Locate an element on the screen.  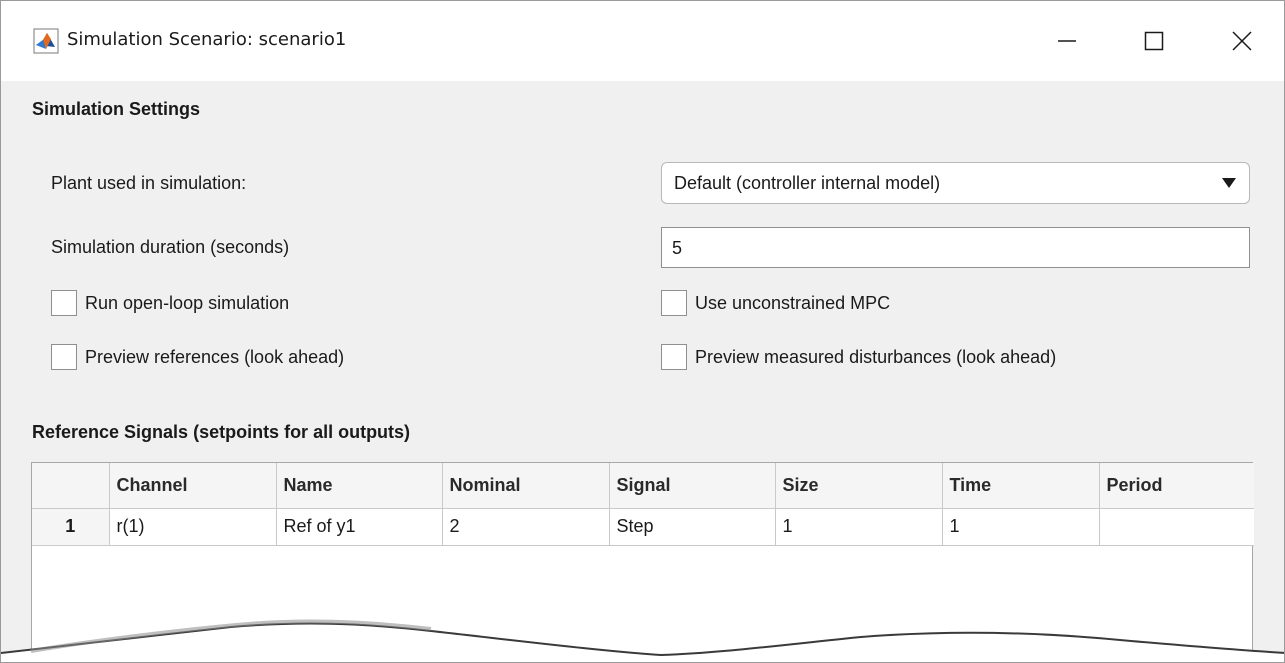
unconstrained-mpc-option: Use unconstrained MPC is located at coordinates (775, 303).